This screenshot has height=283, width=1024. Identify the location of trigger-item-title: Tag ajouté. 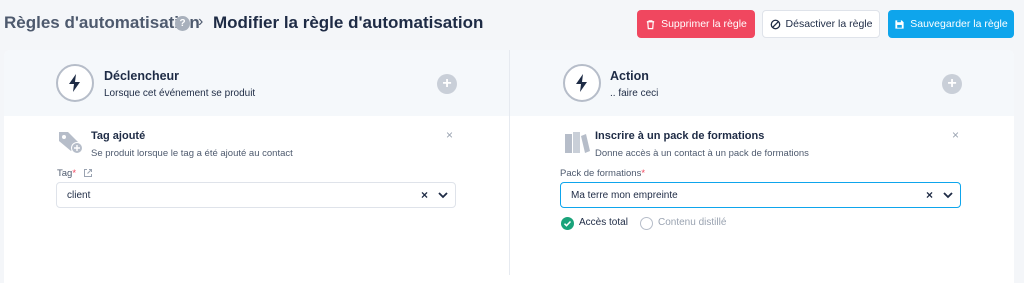
(118, 136).